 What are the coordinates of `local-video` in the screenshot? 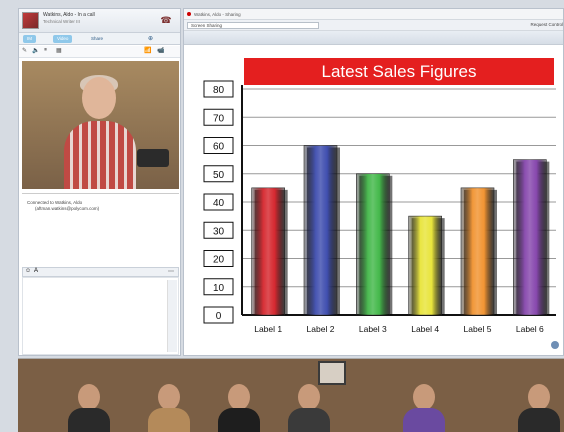 It's located at (100, 125).